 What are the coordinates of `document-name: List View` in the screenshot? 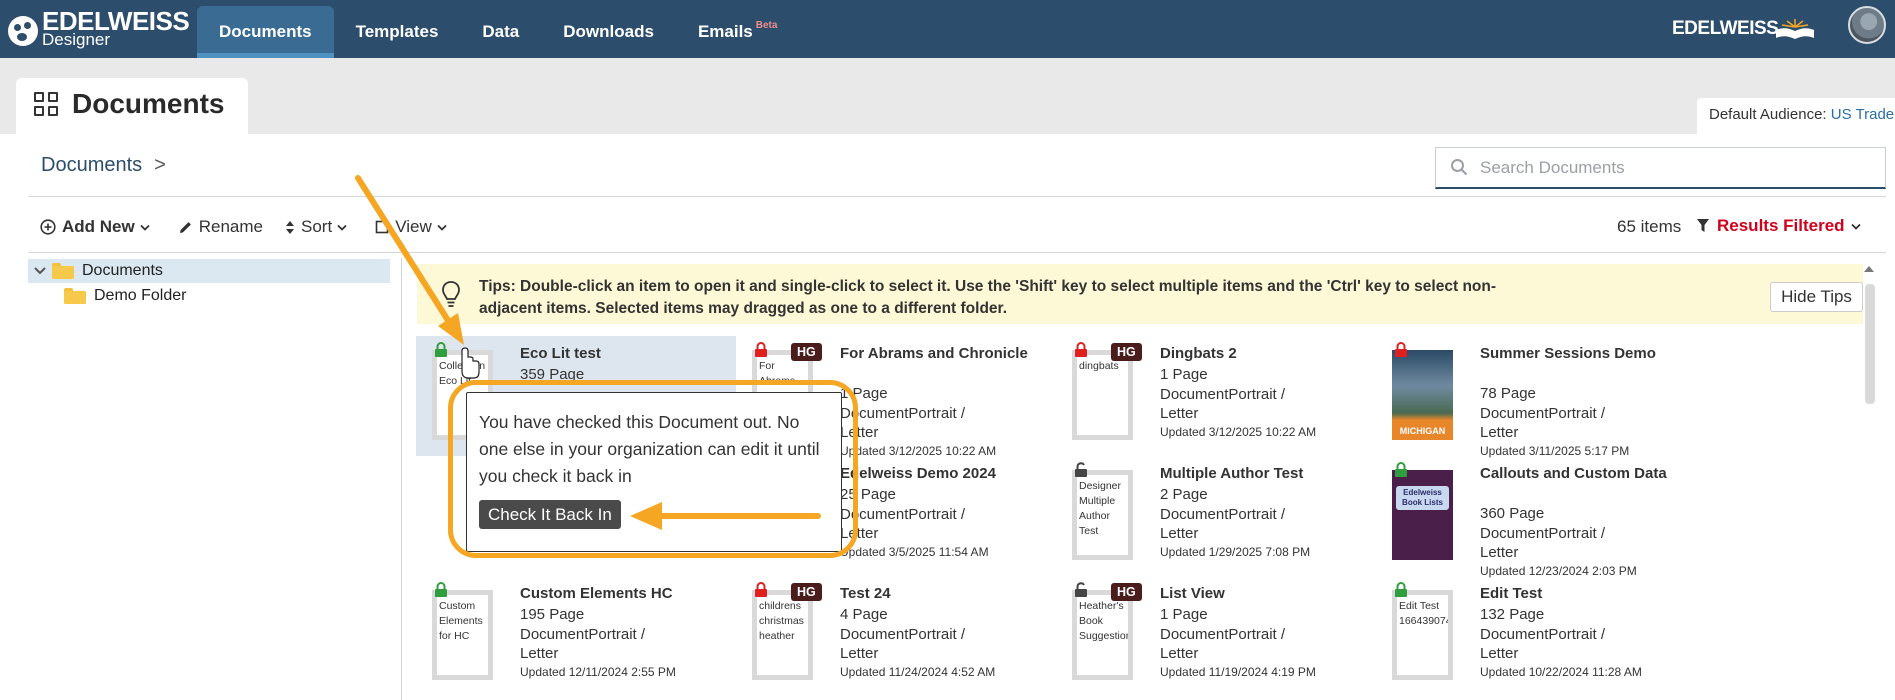 It's located at (1192, 593).